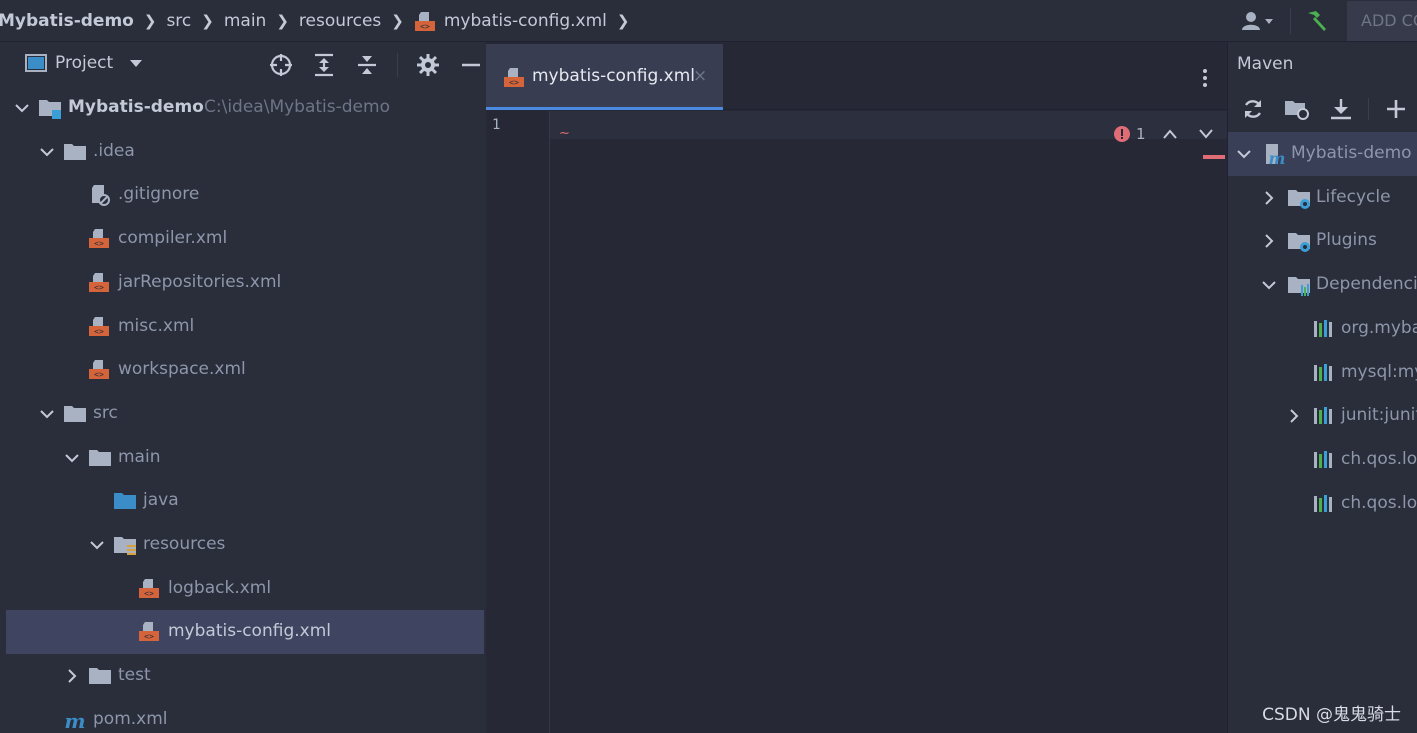  Describe the element at coordinates (36, 63) in the screenshot. I see `project-window-icon` at that location.